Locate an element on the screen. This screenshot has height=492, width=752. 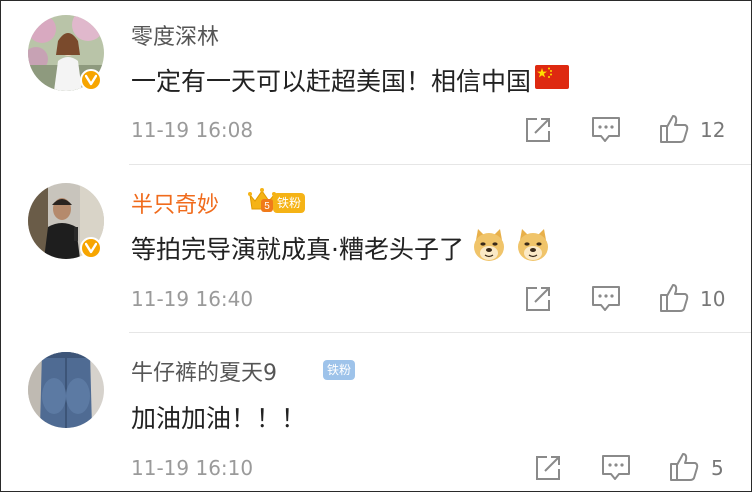
comment-username: 零度深林 is located at coordinates (175, 35).